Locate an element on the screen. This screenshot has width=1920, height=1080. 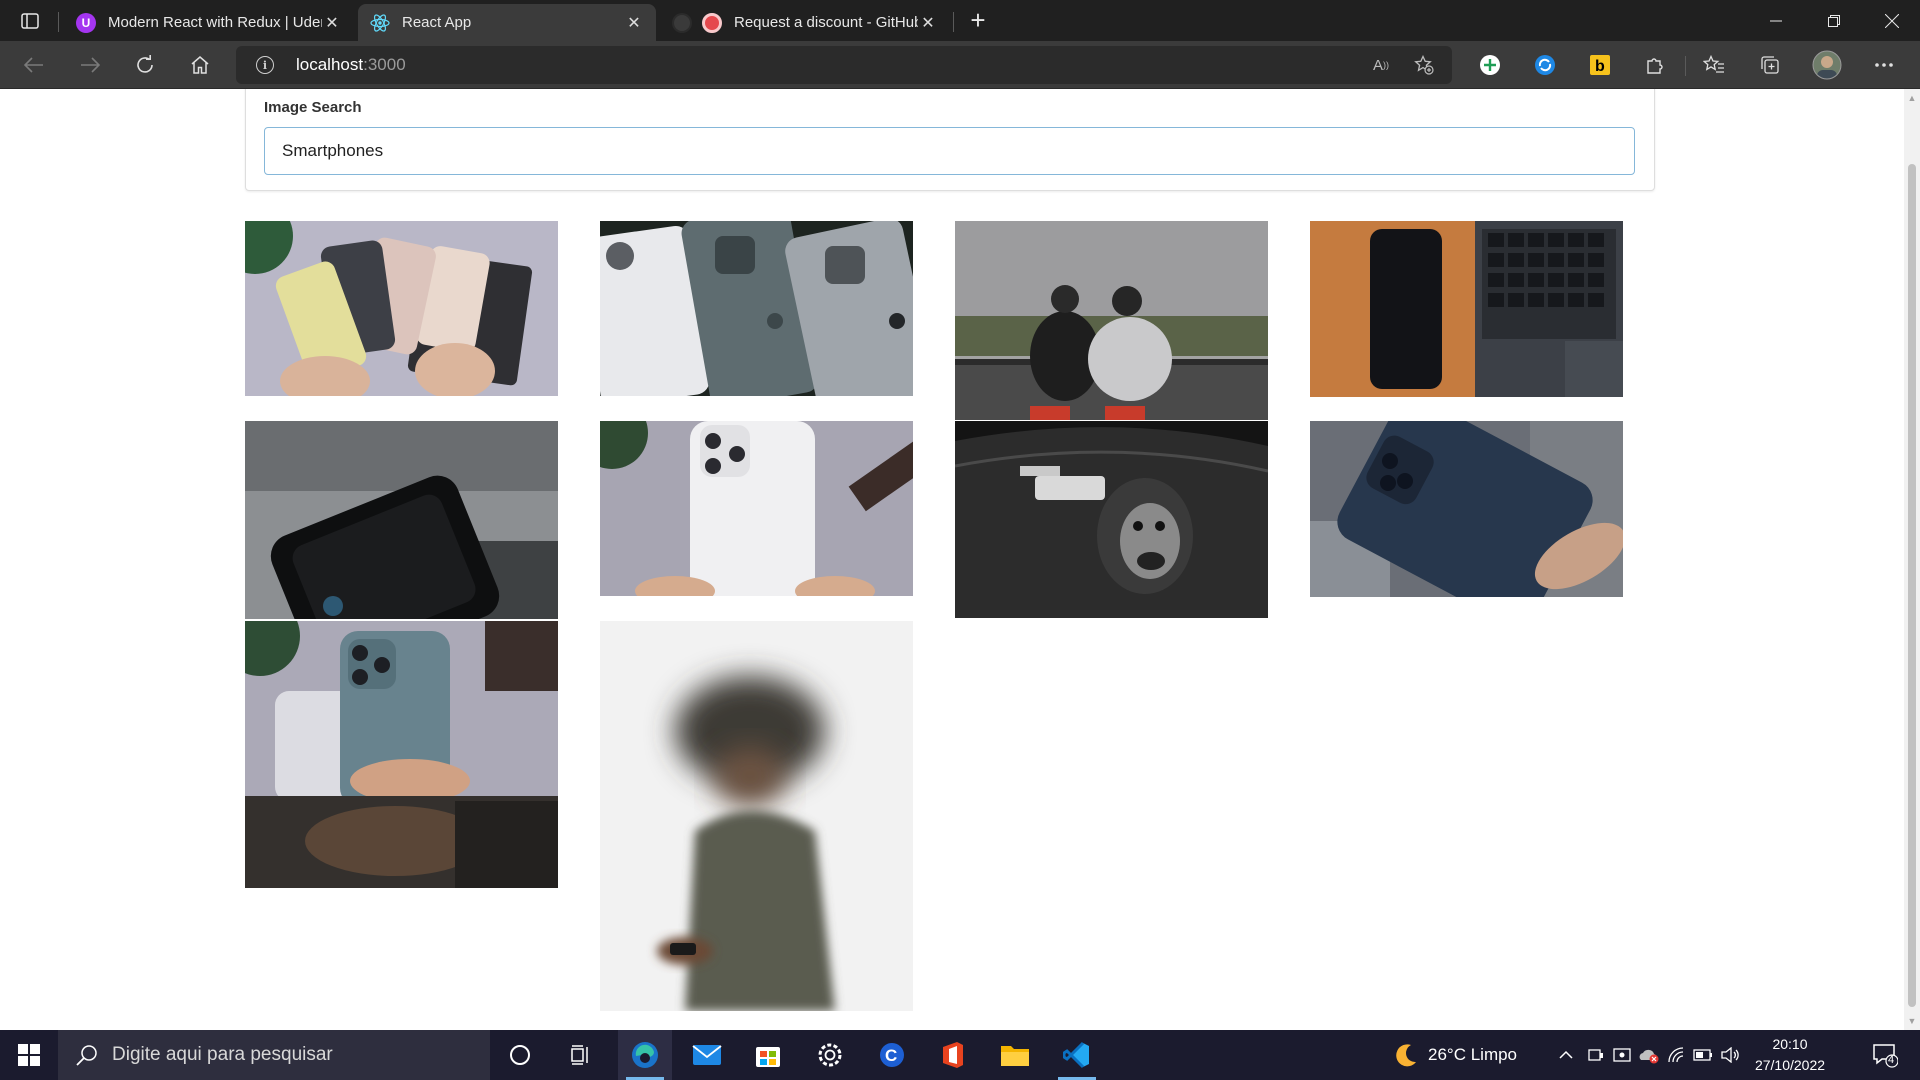
taskbar-app-c-icon: C is located at coordinates (892, 1055).